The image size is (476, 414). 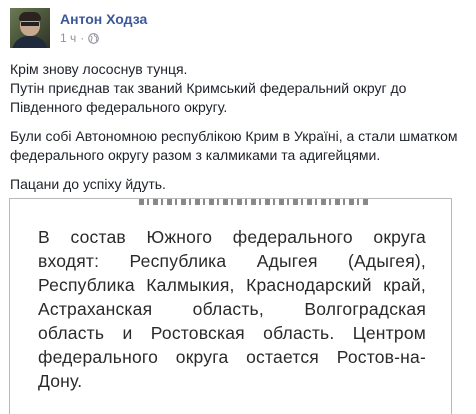 What do you see at coordinates (88, 184) in the screenshot?
I see `post-paragraph-3: Пацани до успіху йдуть.` at bounding box center [88, 184].